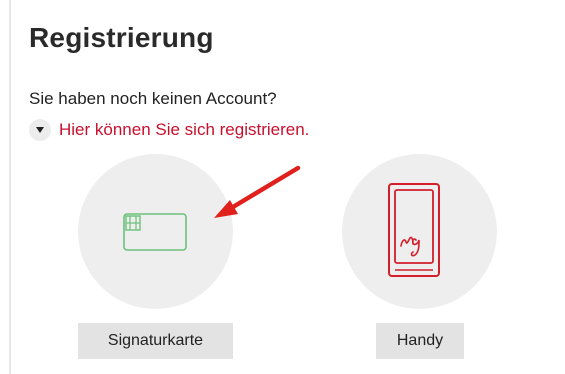 This screenshot has width=565, height=374. Describe the element at coordinates (121, 37) in the screenshot. I see `page-title: Registrierung` at that location.